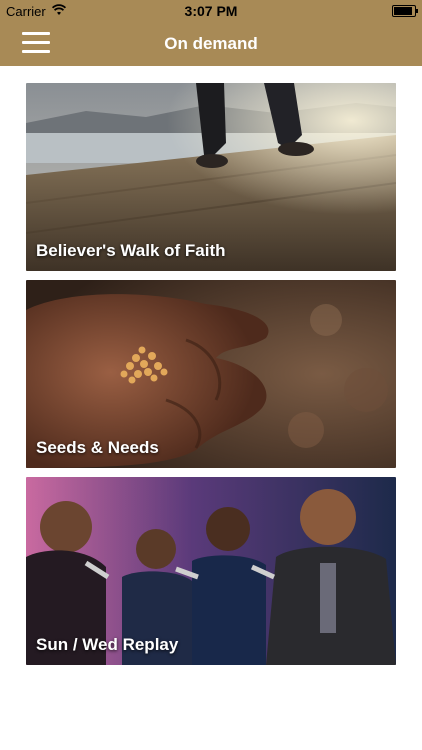 This screenshot has height=750, width=422. I want to click on status-bar: Carrier 3:07 PM, so click(211, 11).